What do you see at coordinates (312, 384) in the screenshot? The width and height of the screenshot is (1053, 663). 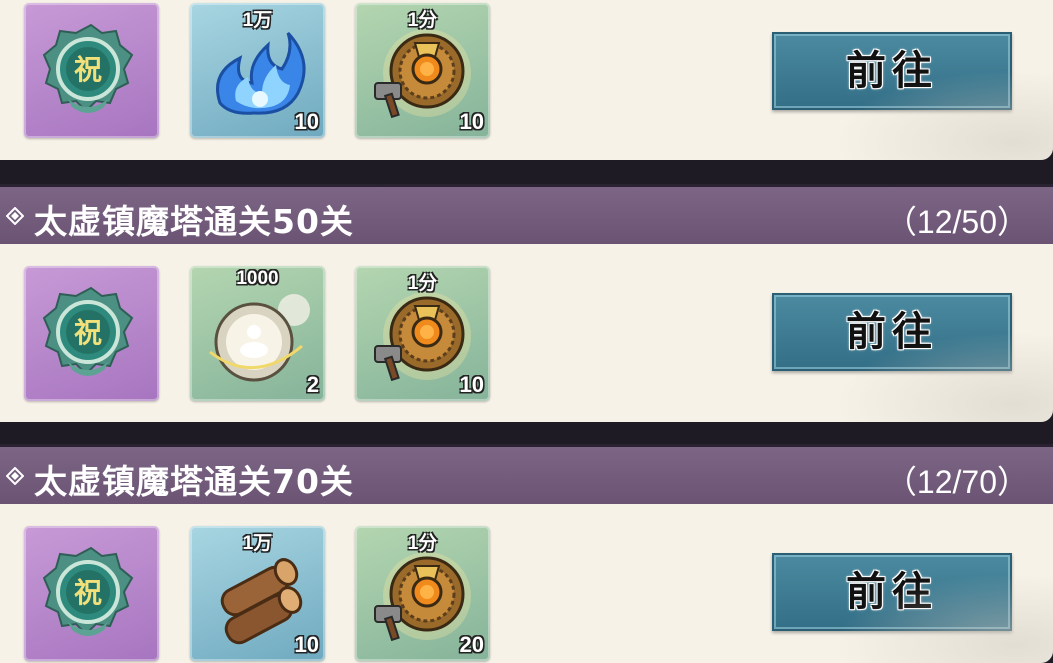 I see `reward-count: 2` at bounding box center [312, 384].